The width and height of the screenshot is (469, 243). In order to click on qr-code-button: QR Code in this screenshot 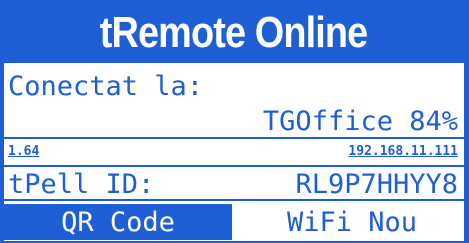, I will do `click(118, 222)`.